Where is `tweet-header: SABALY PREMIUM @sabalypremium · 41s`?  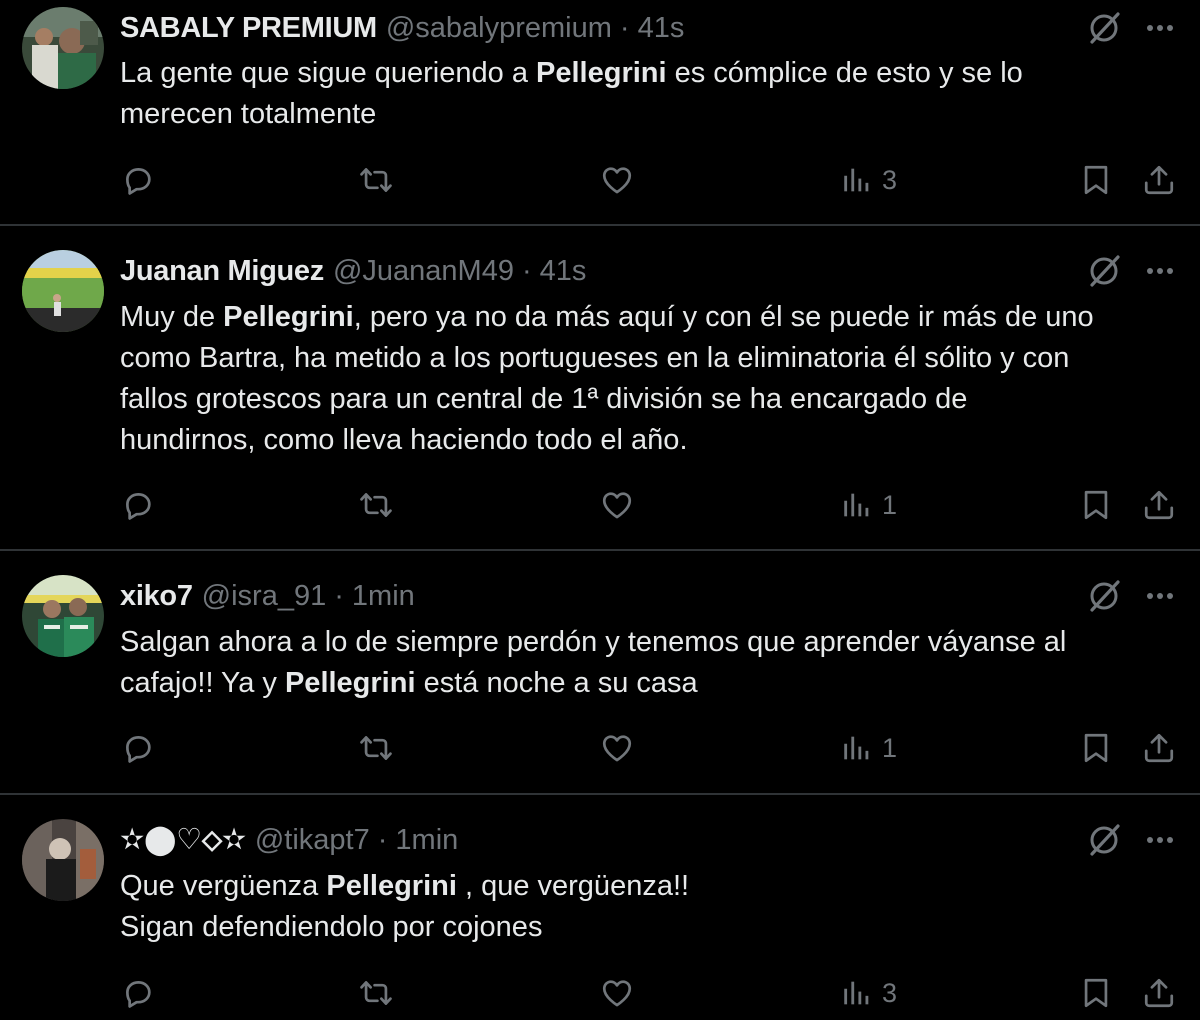 tweet-header: SABALY PREMIUM @sabalypremium · 41s is located at coordinates (402, 28).